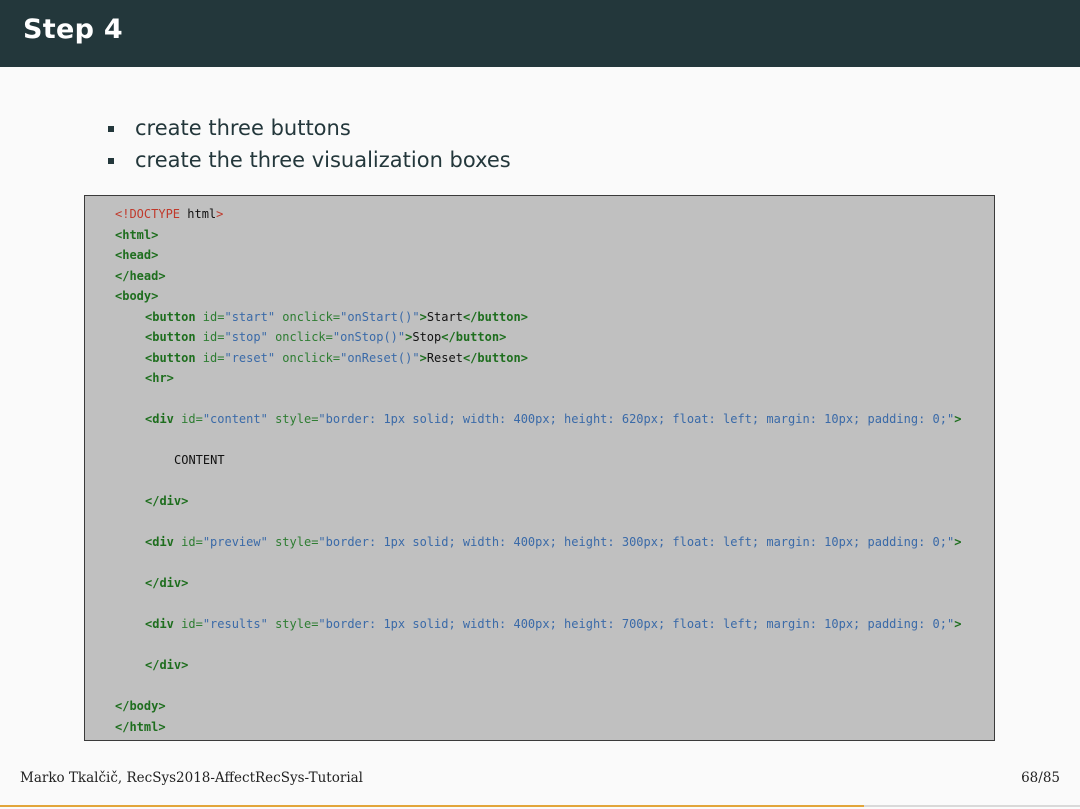  Describe the element at coordinates (538, 378) in the screenshot. I see `code-line: <hr>` at that location.